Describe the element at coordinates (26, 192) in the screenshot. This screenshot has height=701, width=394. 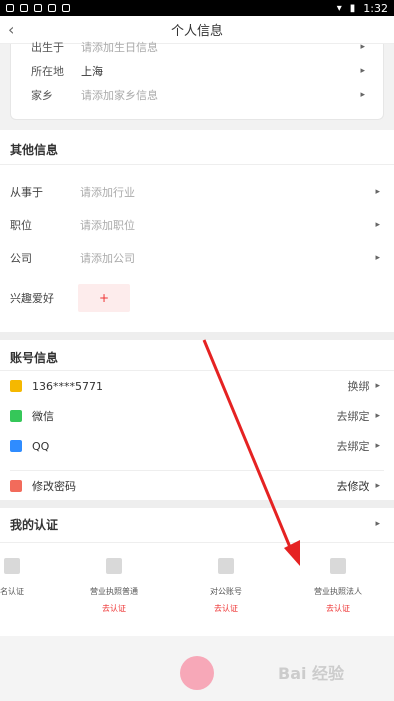
I see `industry-label: 从事于` at that location.